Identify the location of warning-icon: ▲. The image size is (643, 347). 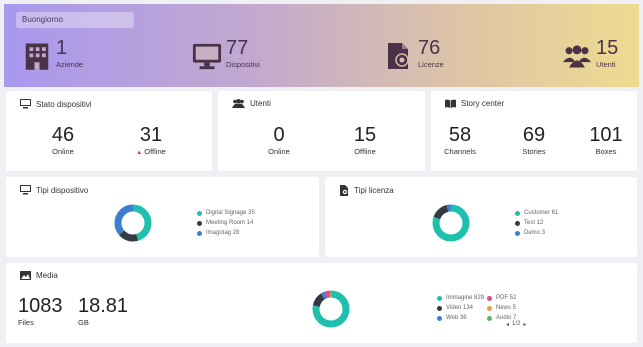
(139, 153).